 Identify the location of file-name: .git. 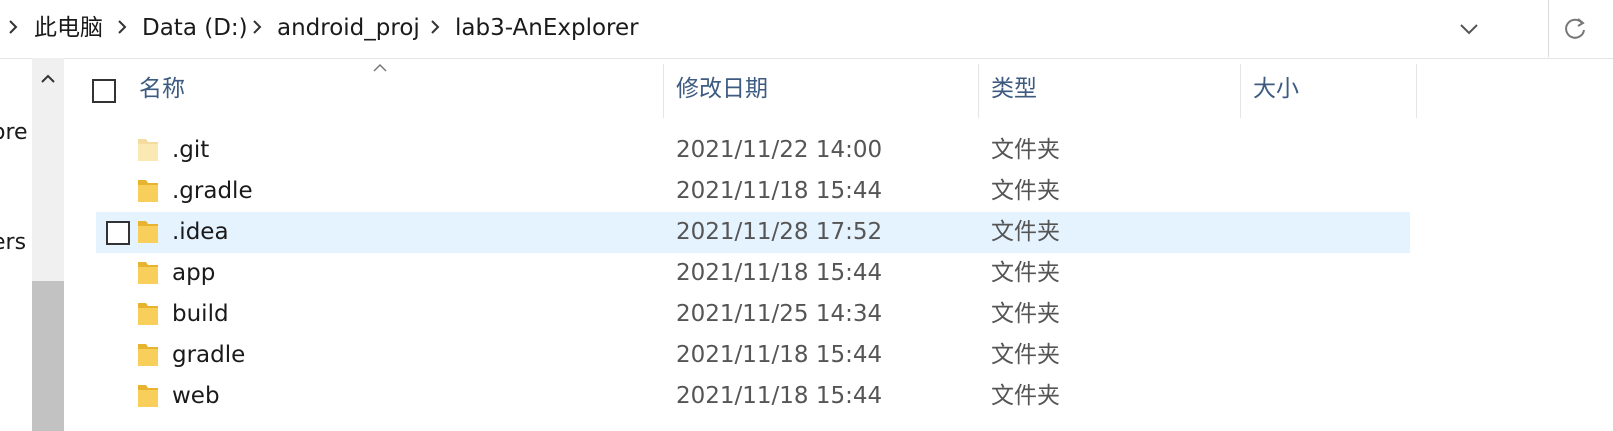
(190, 150).